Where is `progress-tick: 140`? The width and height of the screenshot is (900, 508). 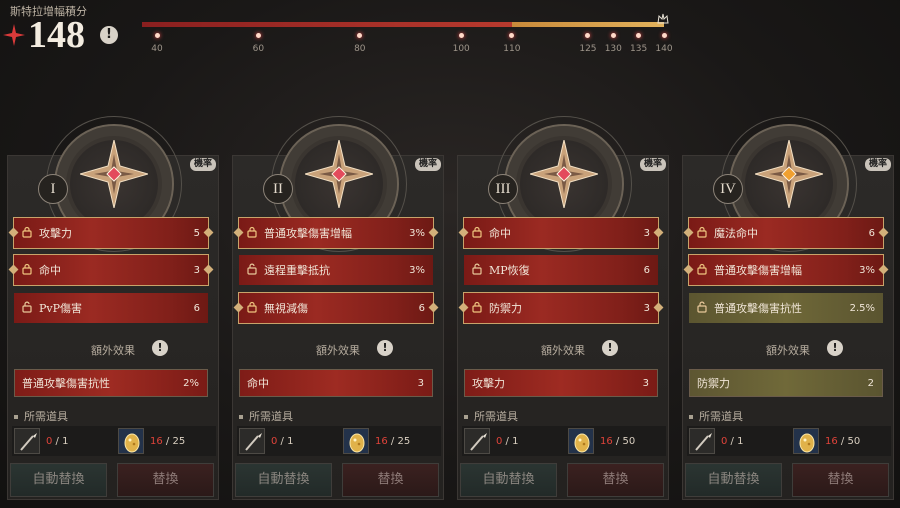
progress-tick: 140 is located at coordinates (664, 43).